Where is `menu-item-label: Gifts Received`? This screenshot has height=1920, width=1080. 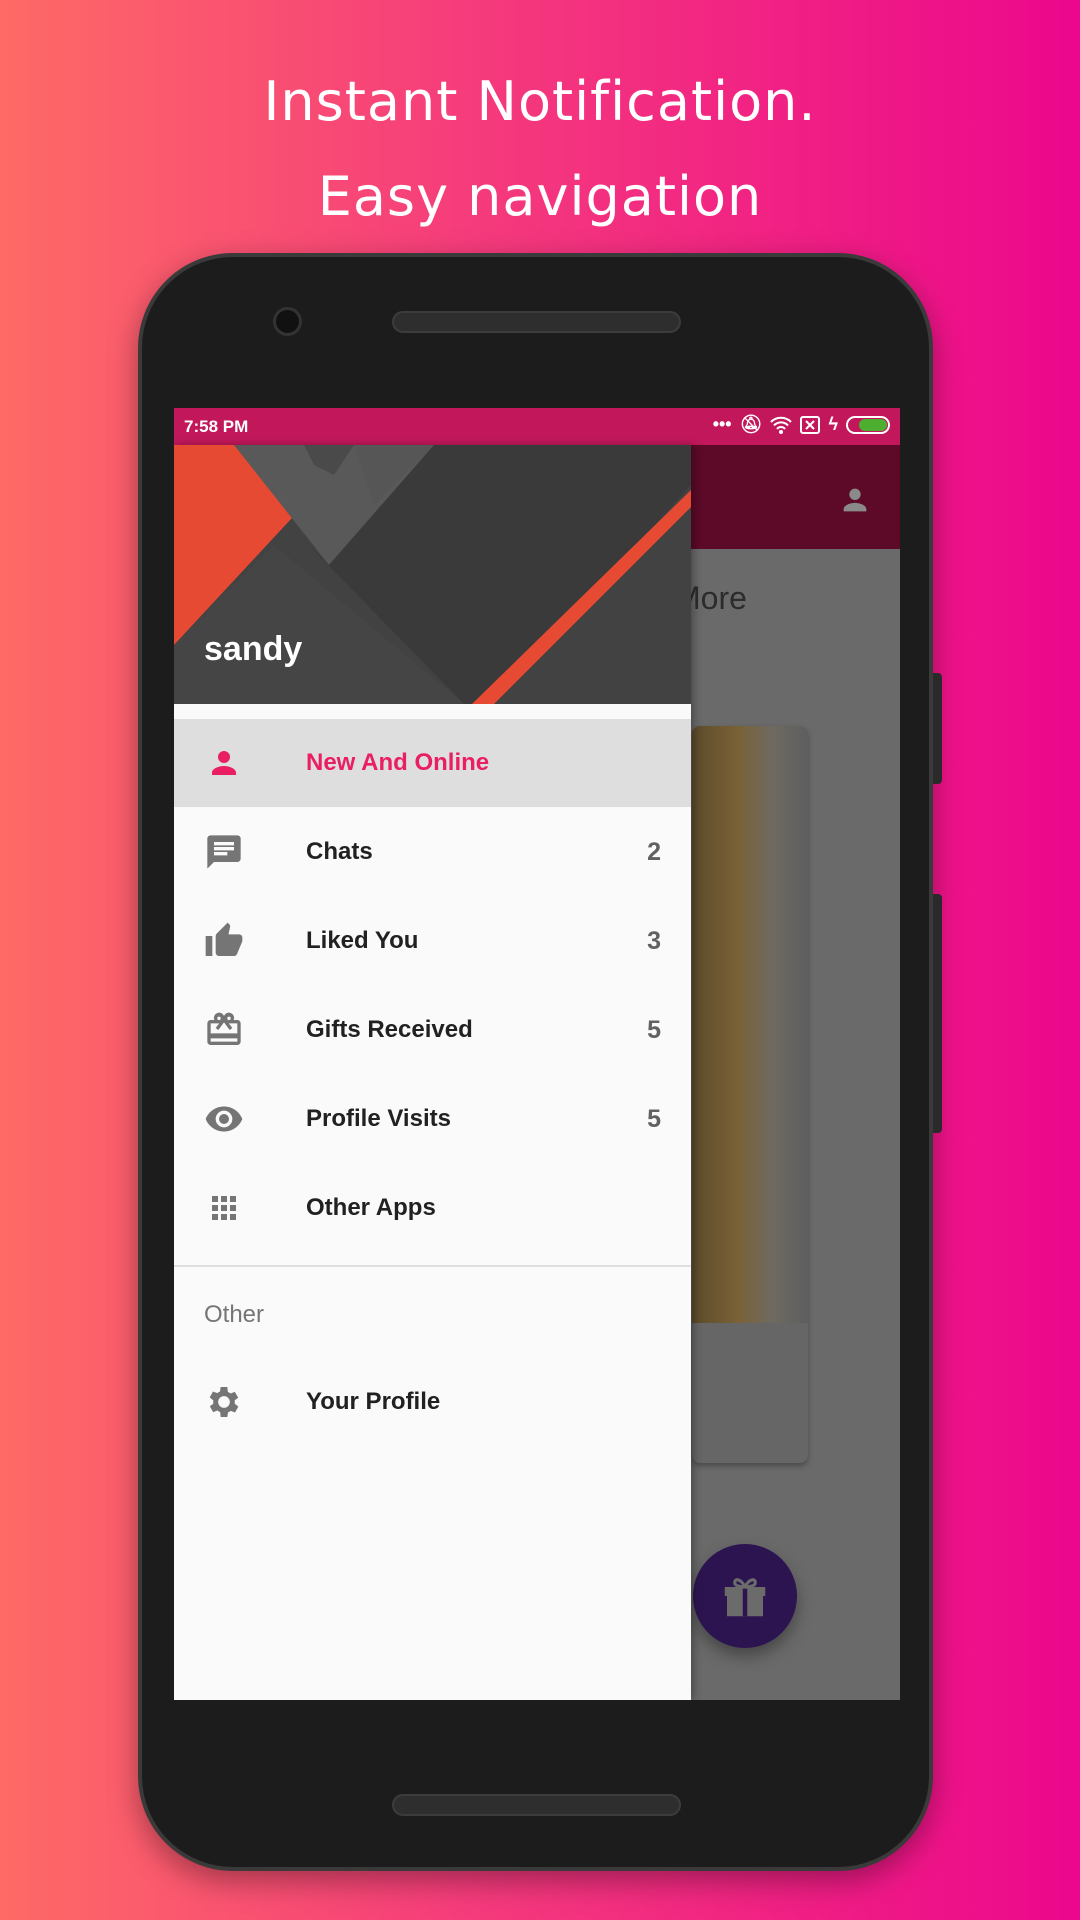
menu-item-label: Gifts Received is located at coordinates (389, 1029).